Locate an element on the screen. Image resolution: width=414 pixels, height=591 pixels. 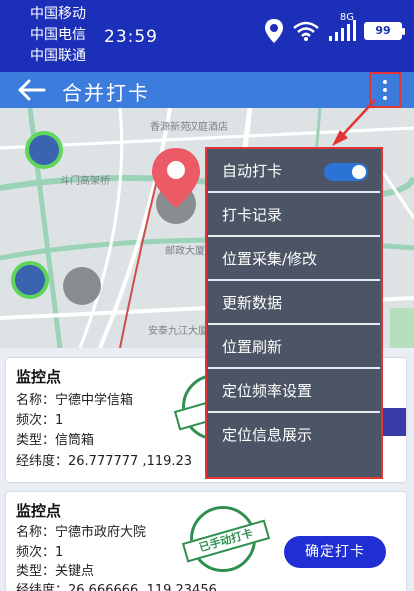
menu-item-label: 定位频率设置 is located at coordinates (267, 391).